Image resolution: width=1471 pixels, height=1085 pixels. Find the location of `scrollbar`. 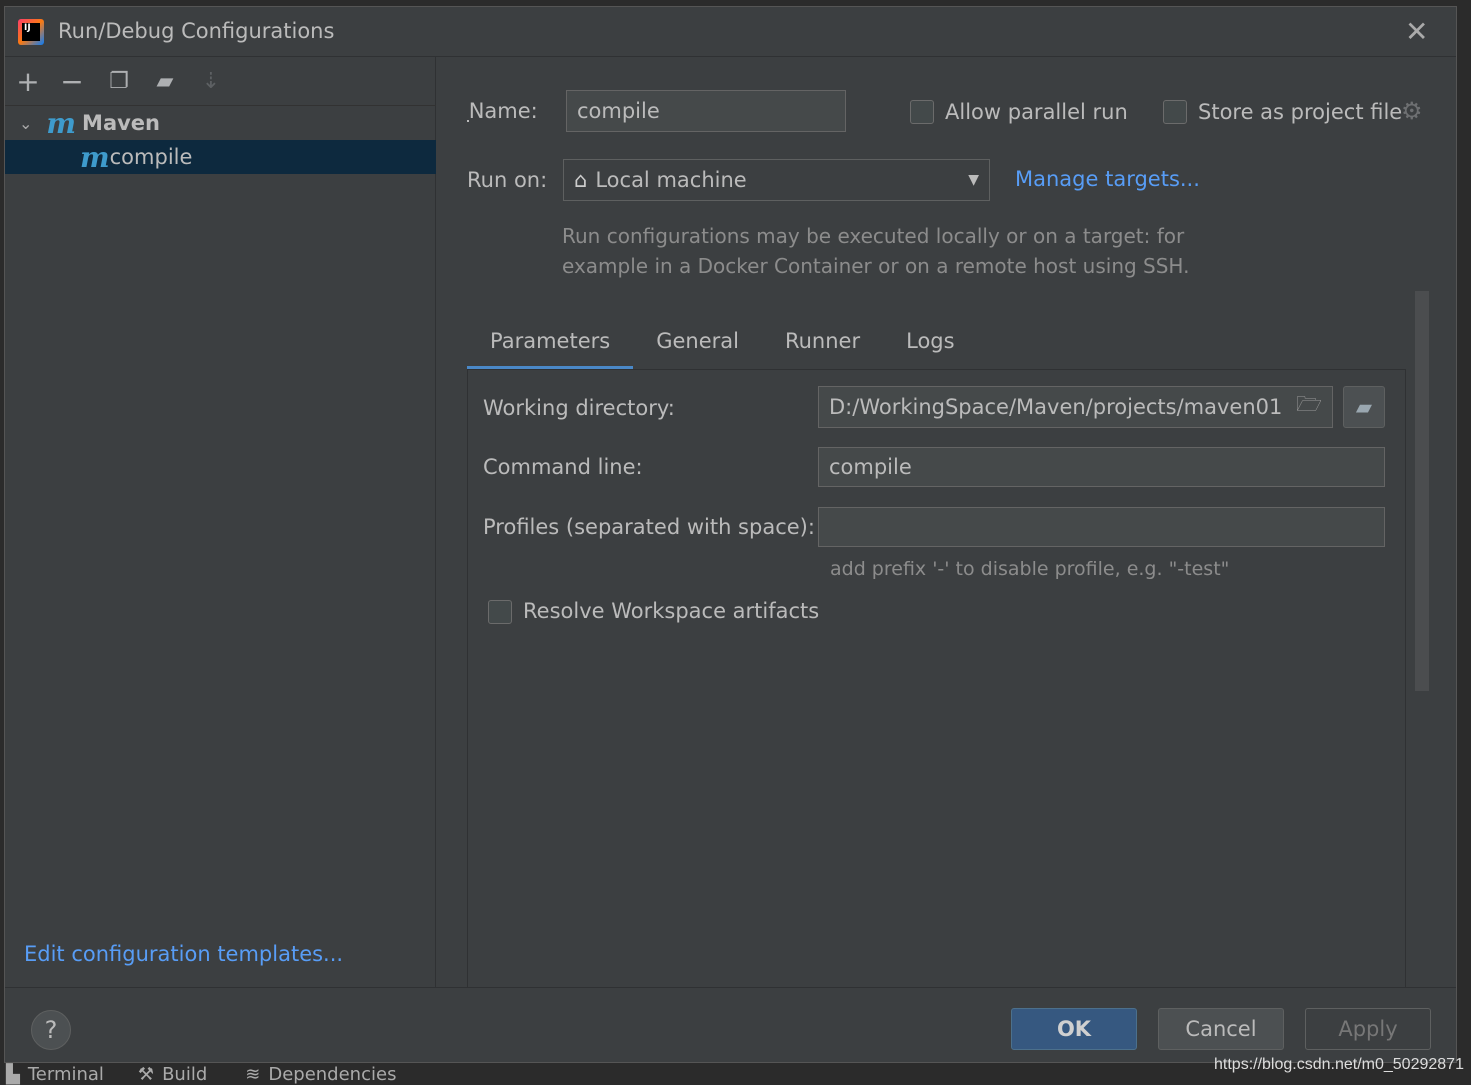

scrollbar is located at coordinates (1422, 491).